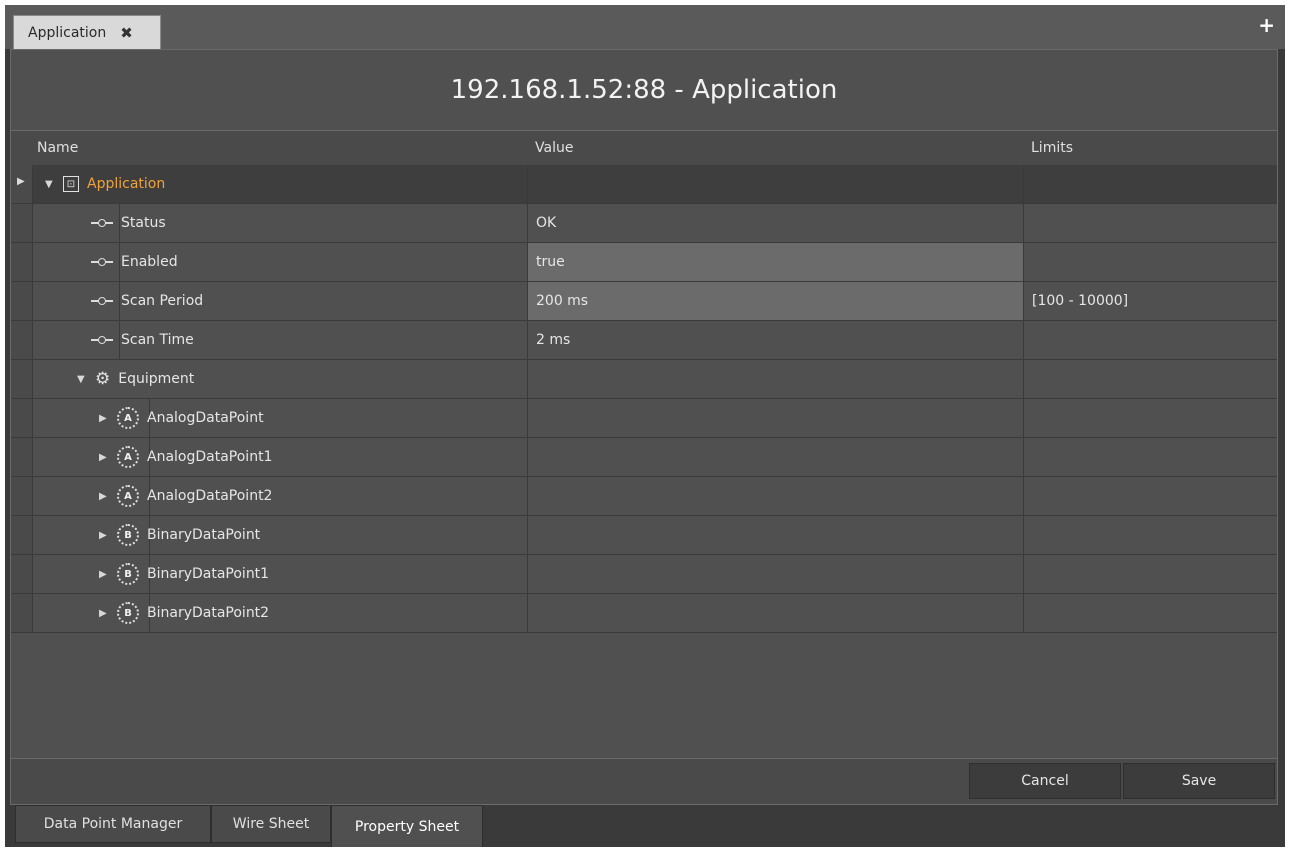  Describe the element at coordinates (775, 340) in the screenshot. I see `row-value: 2 ms` at that location.